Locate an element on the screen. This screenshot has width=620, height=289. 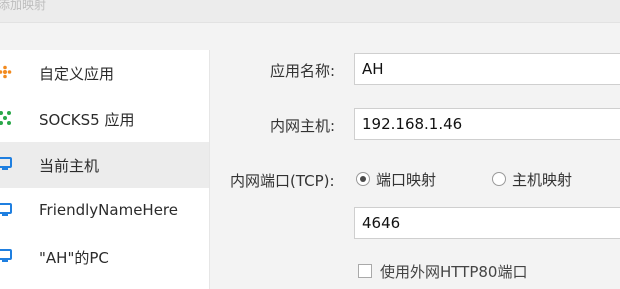
radio-label: 端口映射 is located at coordinates (406, 180).